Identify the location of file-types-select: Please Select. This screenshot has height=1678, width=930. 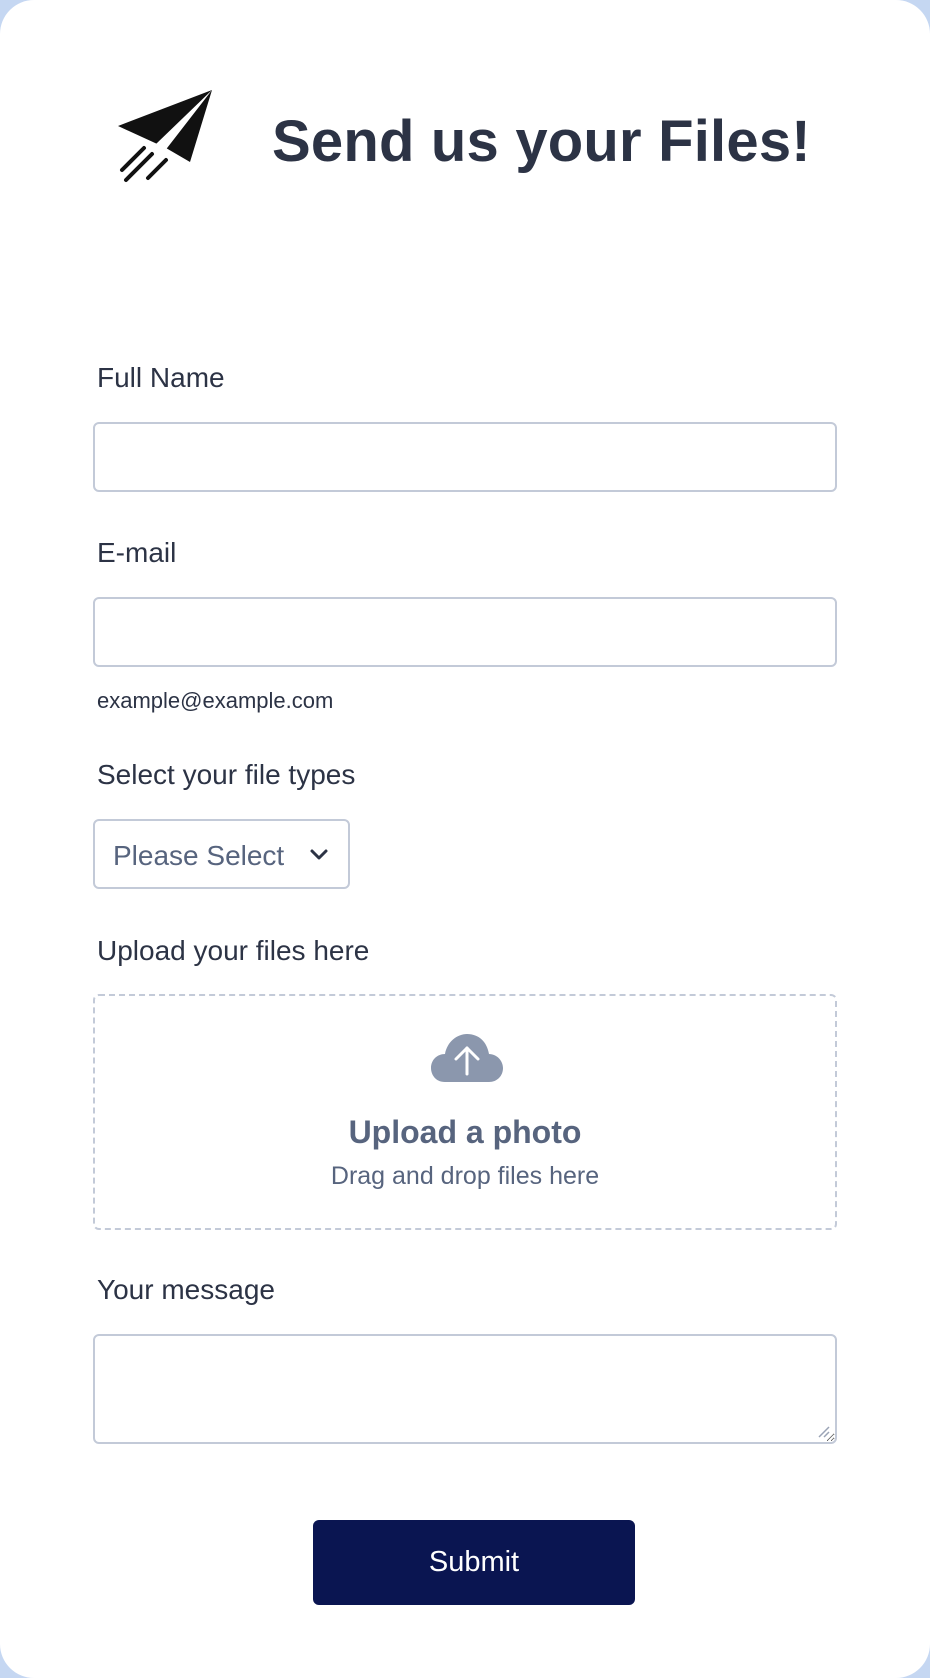
(221, 854).